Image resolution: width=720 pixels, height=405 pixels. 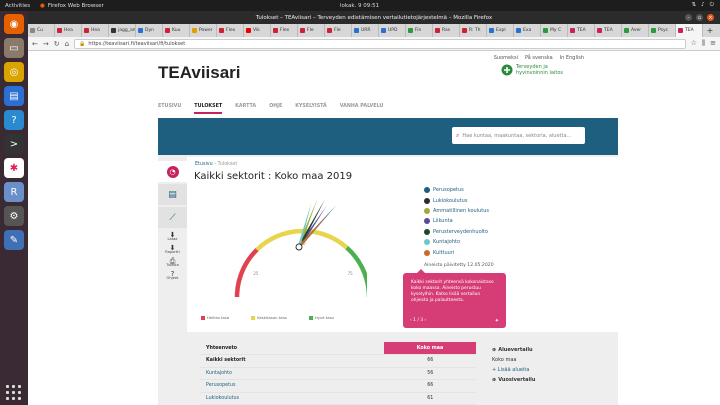 I want to click on legend-item: Perusopetus, so click(x=456, y=190).